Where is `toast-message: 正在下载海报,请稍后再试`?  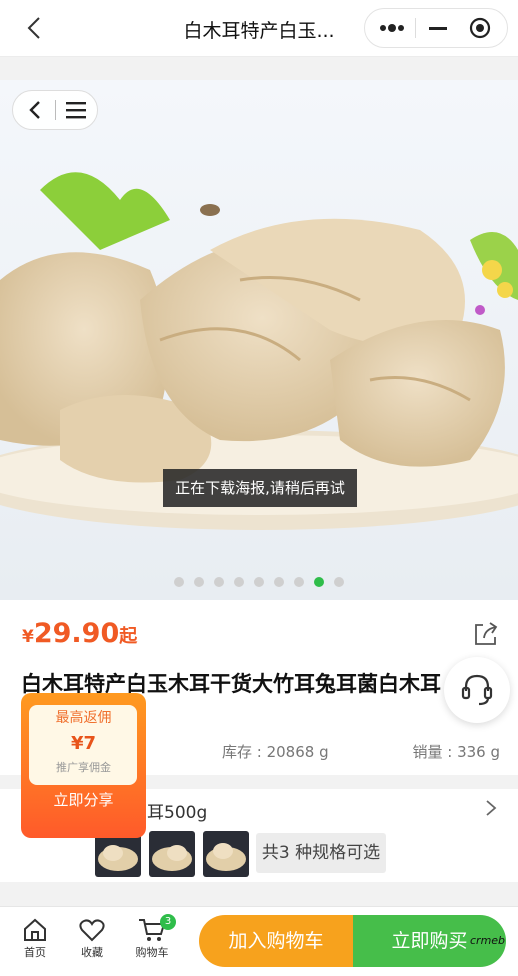
toast-message: 正在下载海报,请稍后再试 is located at coordinates (260, 488).